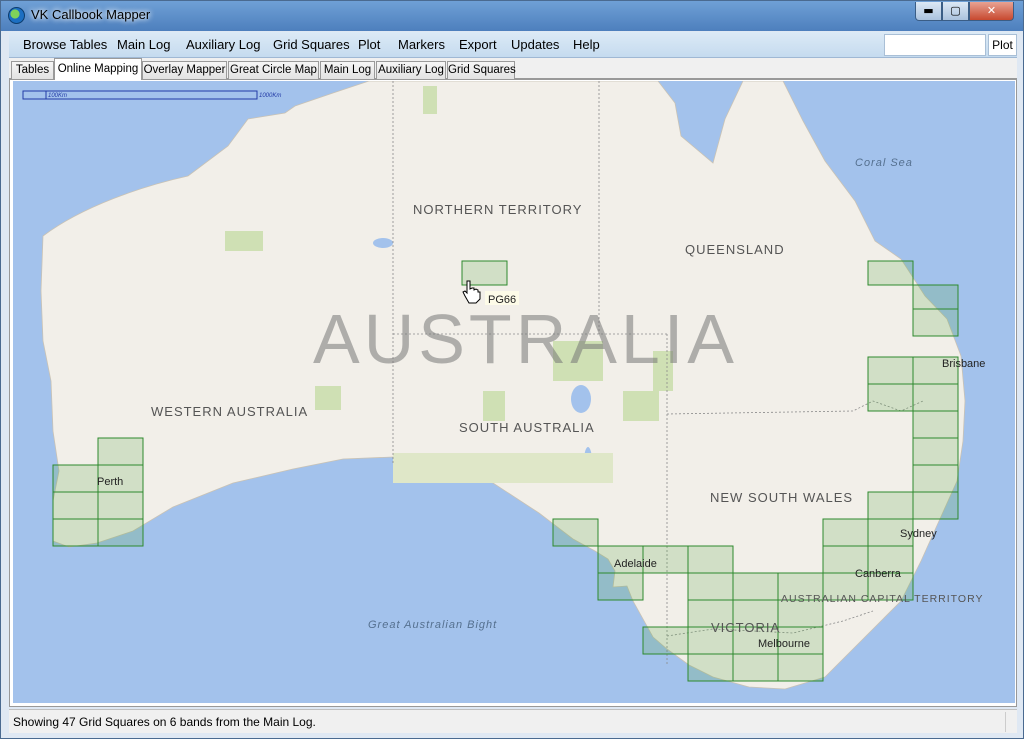 Image resolution: width=1024 pixels, height=739 pixels. What do you see at coordinates (745, 627) in the screenshot?
I see `label-victoria: VICTORIA` at bounding box center [745, 627].